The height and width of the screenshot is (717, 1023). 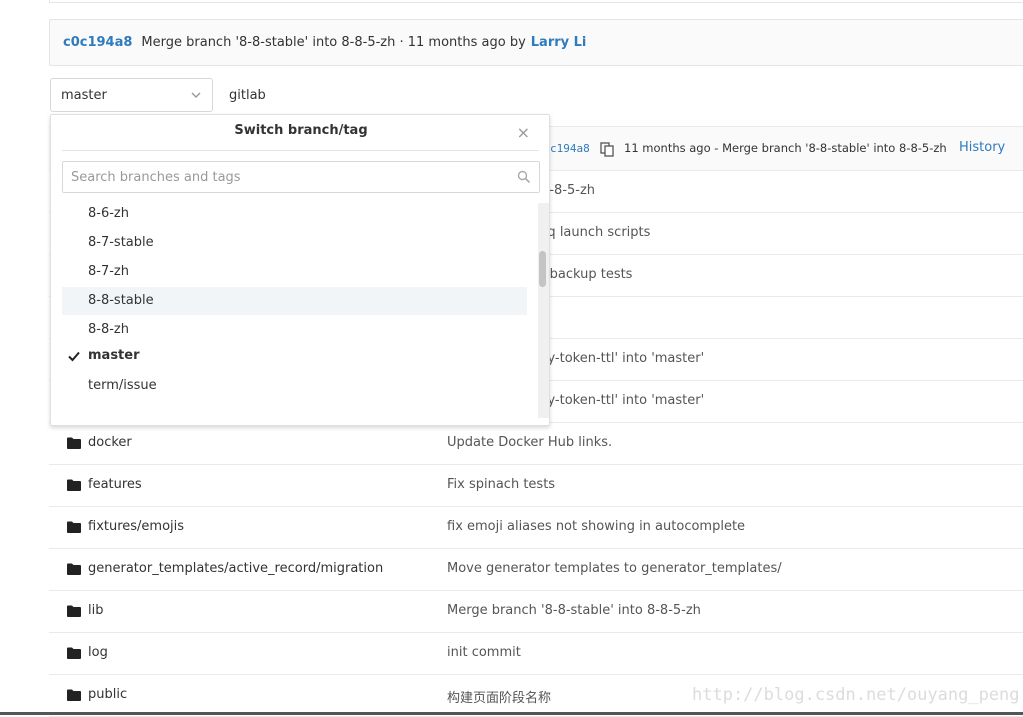 I want to click on dropdown-scrollbar-thumb, so click(x=542, y=269).